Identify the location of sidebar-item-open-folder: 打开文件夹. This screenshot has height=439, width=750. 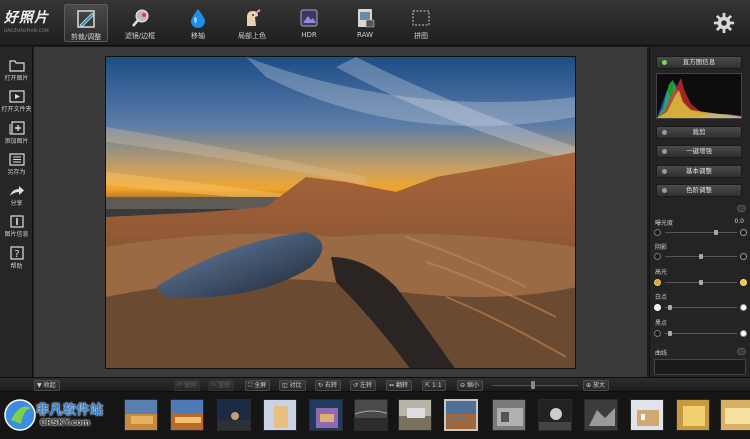
(16, 103).